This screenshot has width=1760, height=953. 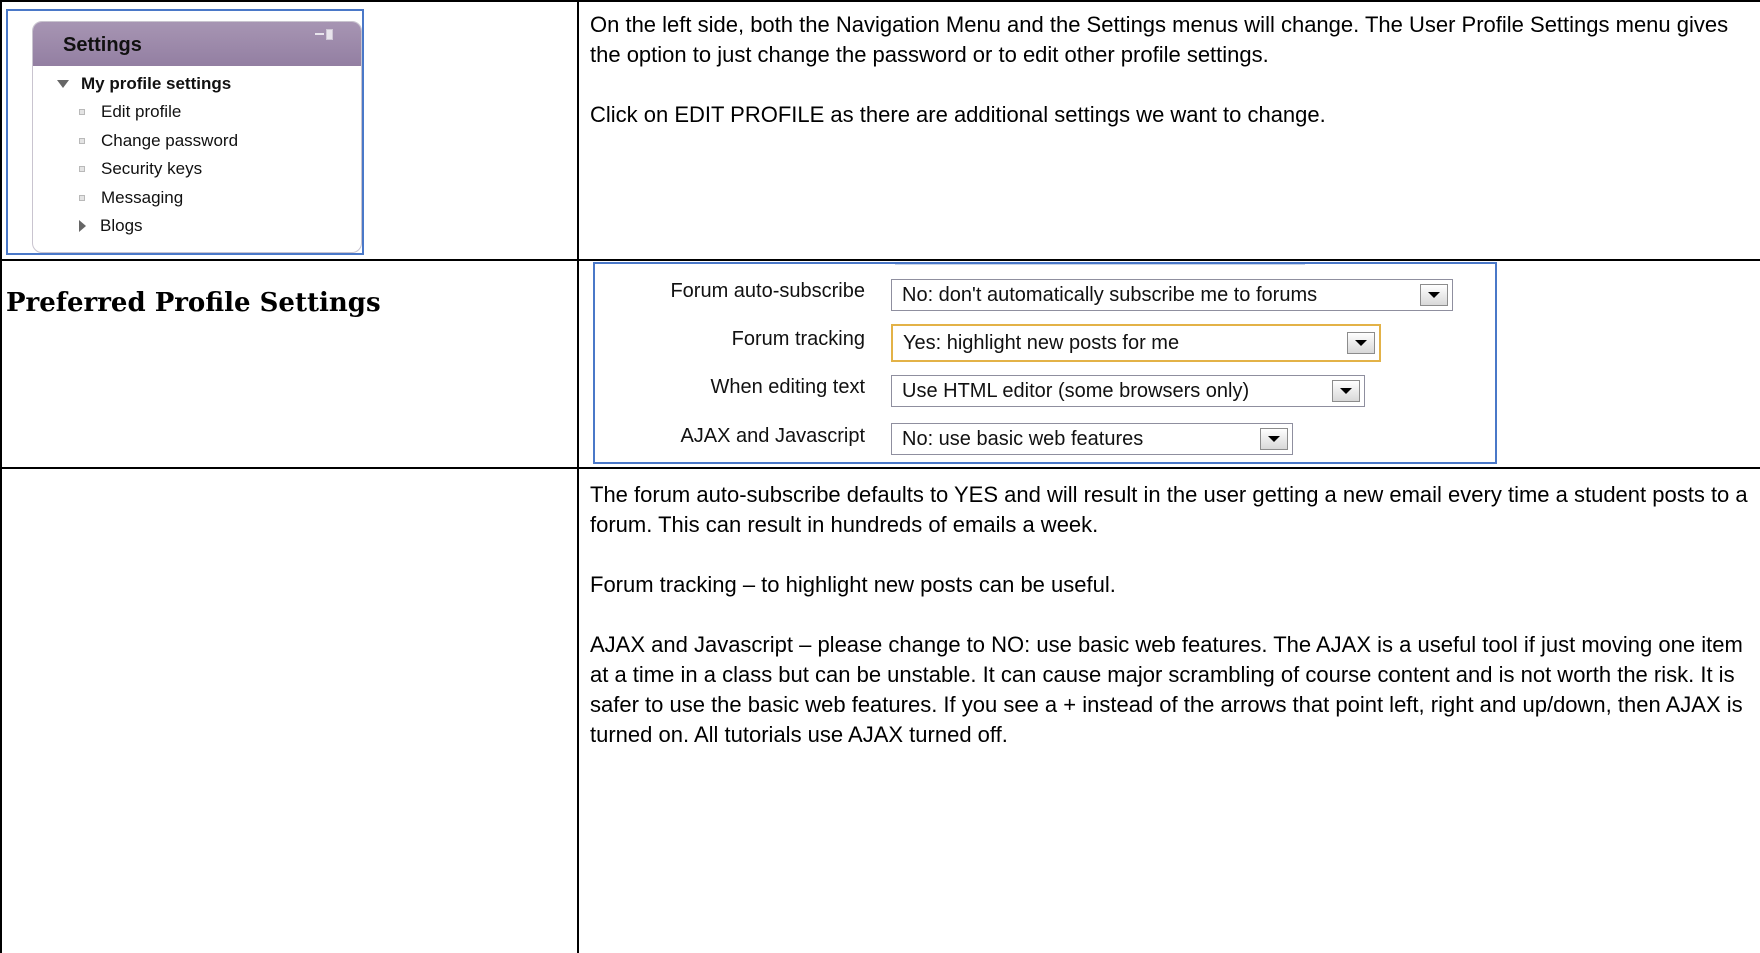 I want to click on settings-block-title: Settings, so click(x=102, y=45).